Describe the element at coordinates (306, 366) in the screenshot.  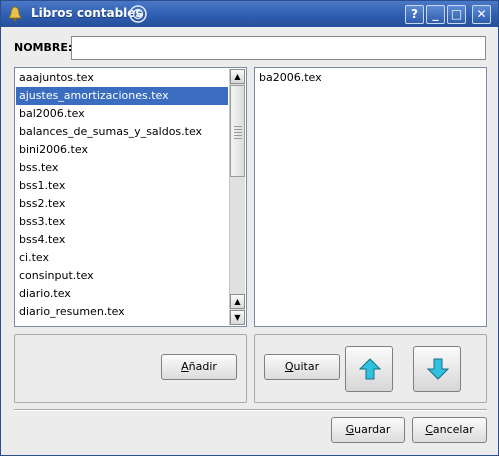
I see `quitar-rest: uitar` at that location.